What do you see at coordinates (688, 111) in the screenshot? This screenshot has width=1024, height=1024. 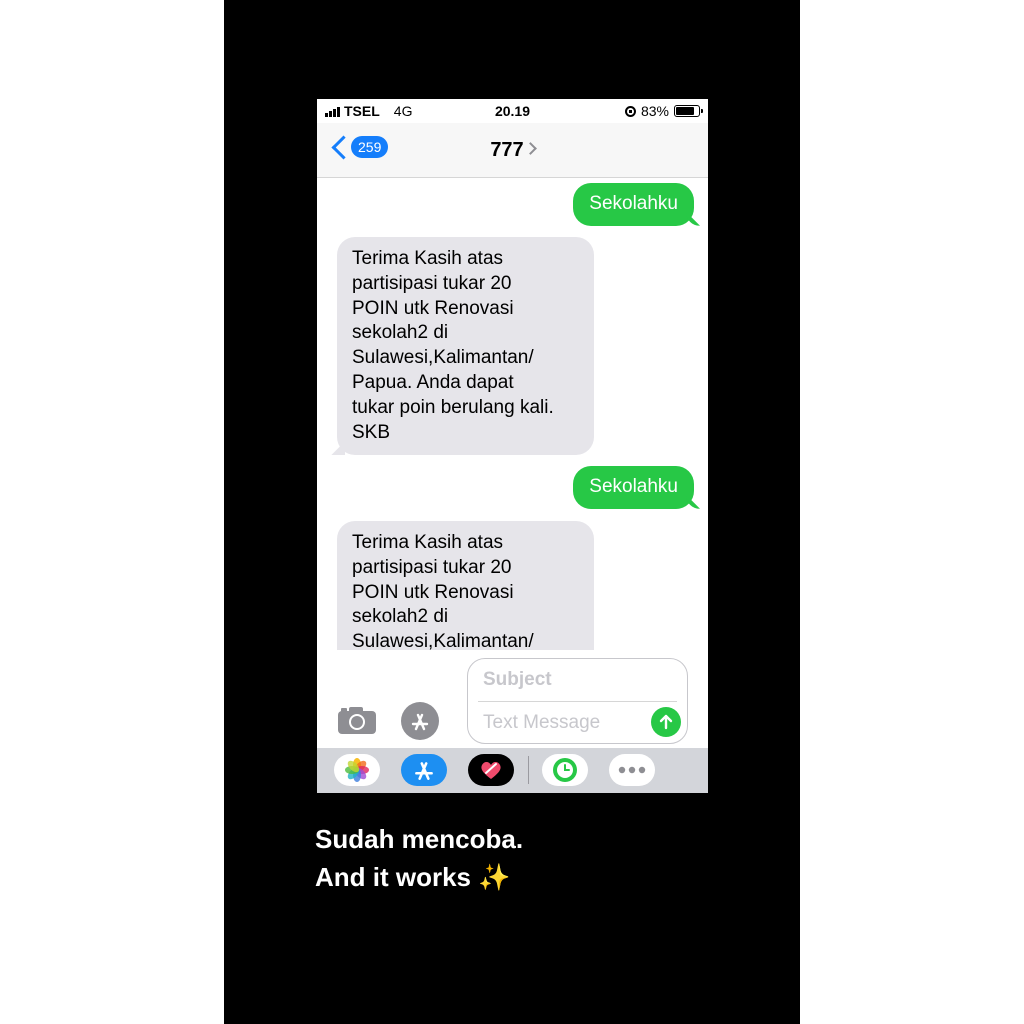 I see `battery-icon` at bounding box center [688, 111].